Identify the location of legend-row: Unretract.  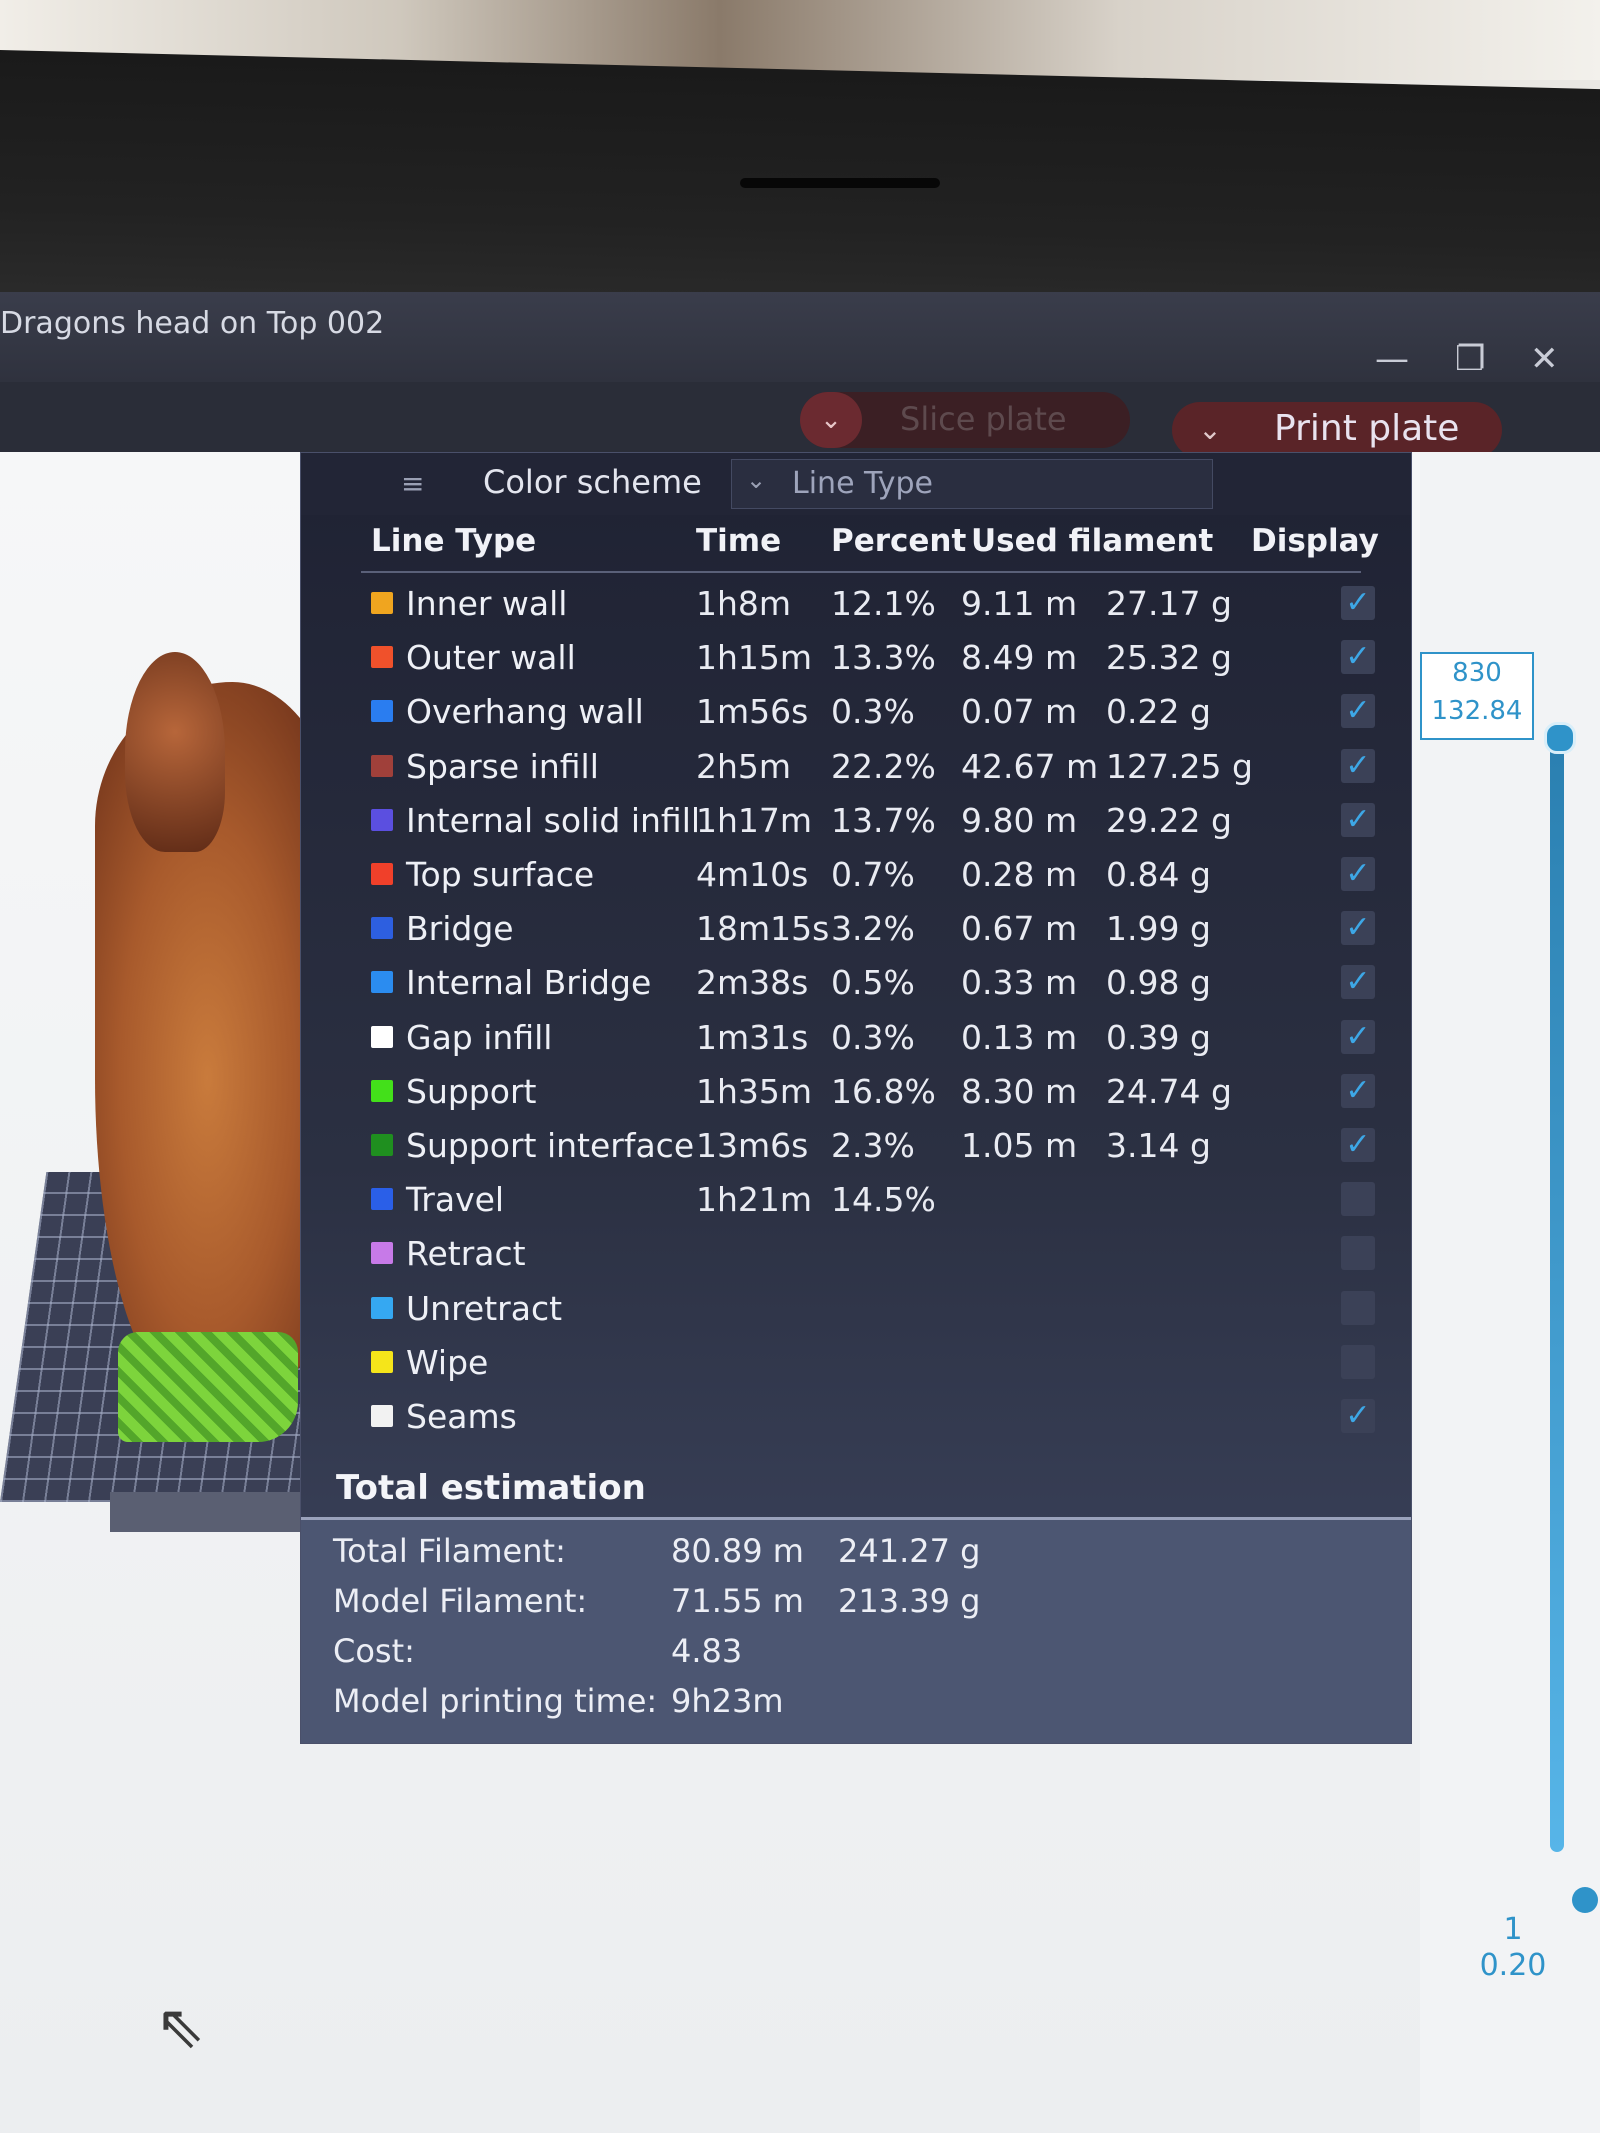
(856, 1310).